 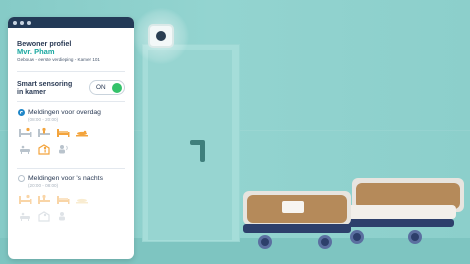 I want to click on day-notifications-time: (08:00 - 20:00), so click(x=43, y=119).